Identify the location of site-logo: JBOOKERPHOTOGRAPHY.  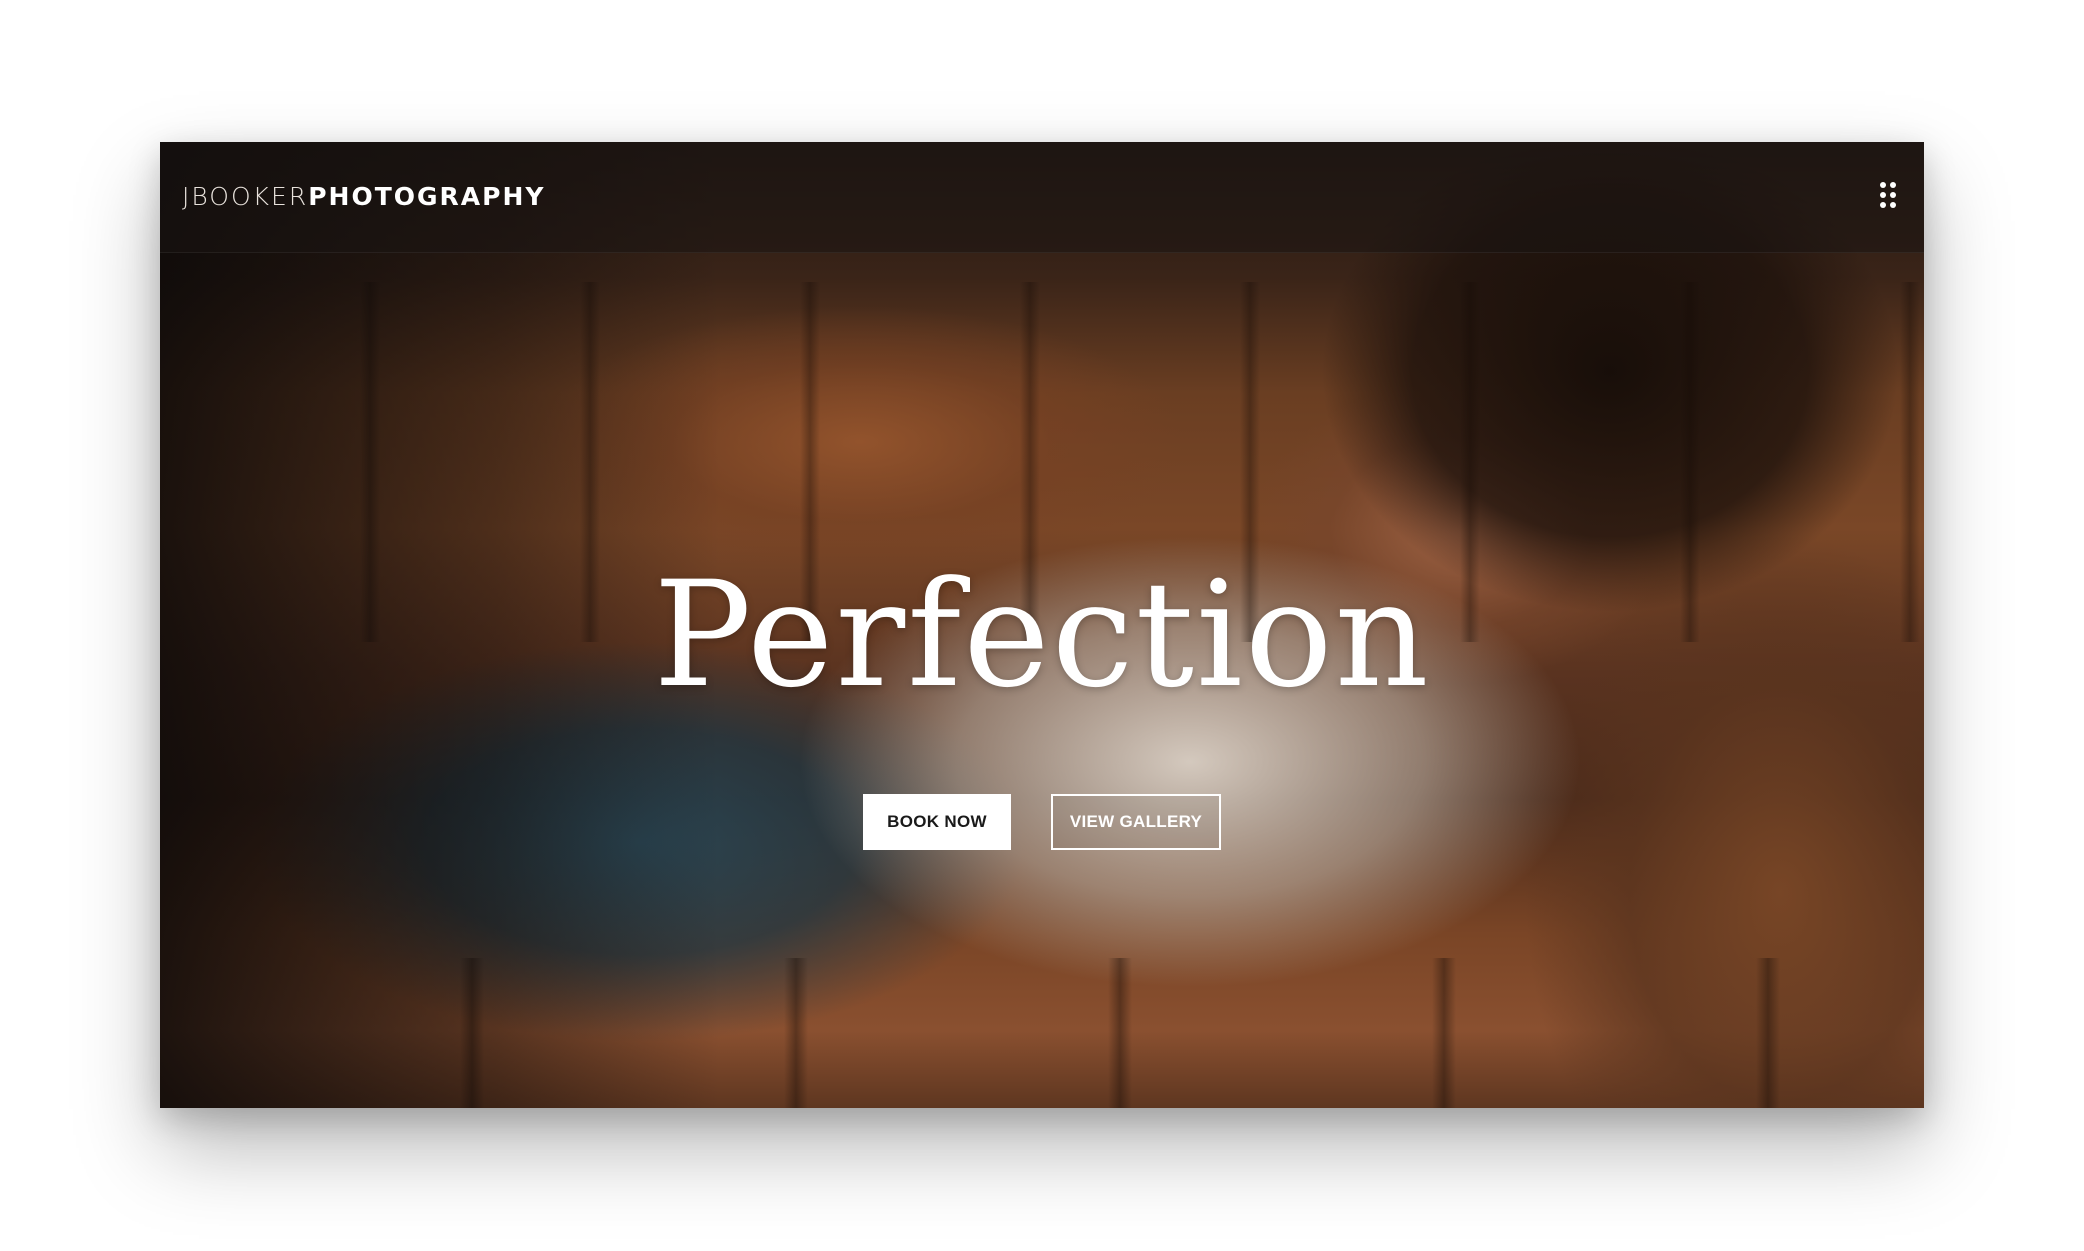
(364, 196).